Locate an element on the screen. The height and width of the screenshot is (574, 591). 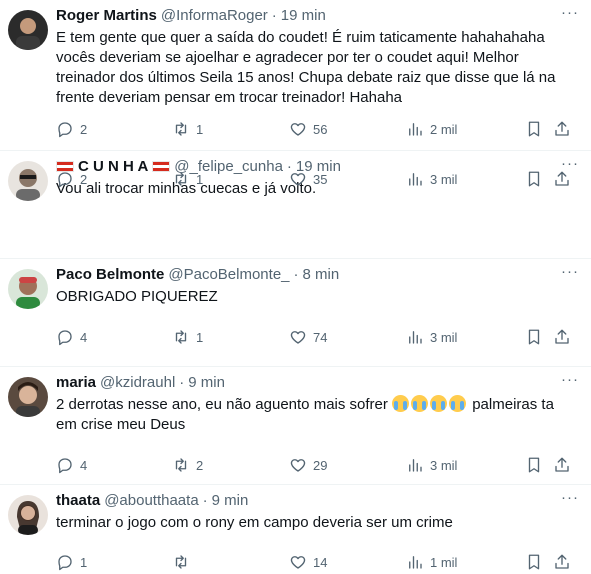
view-count: 3 mil is located at coordinates (444, 465).